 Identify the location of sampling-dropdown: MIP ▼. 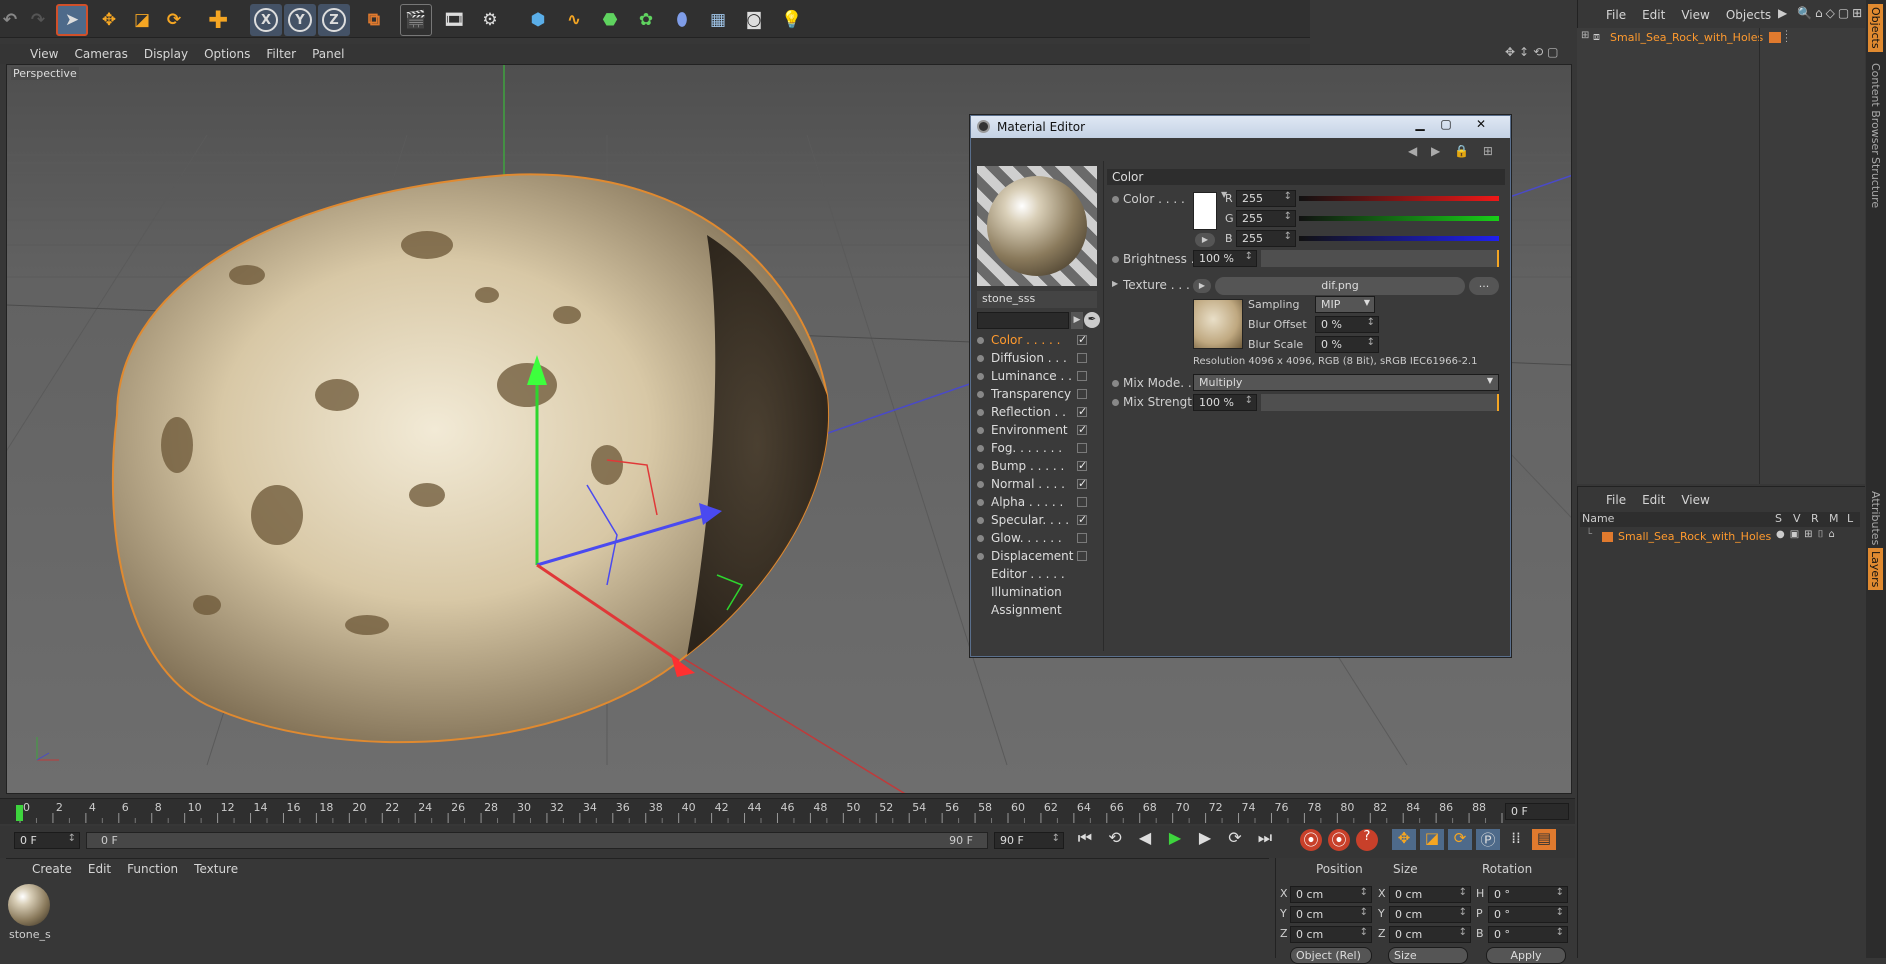
(1345, 304).